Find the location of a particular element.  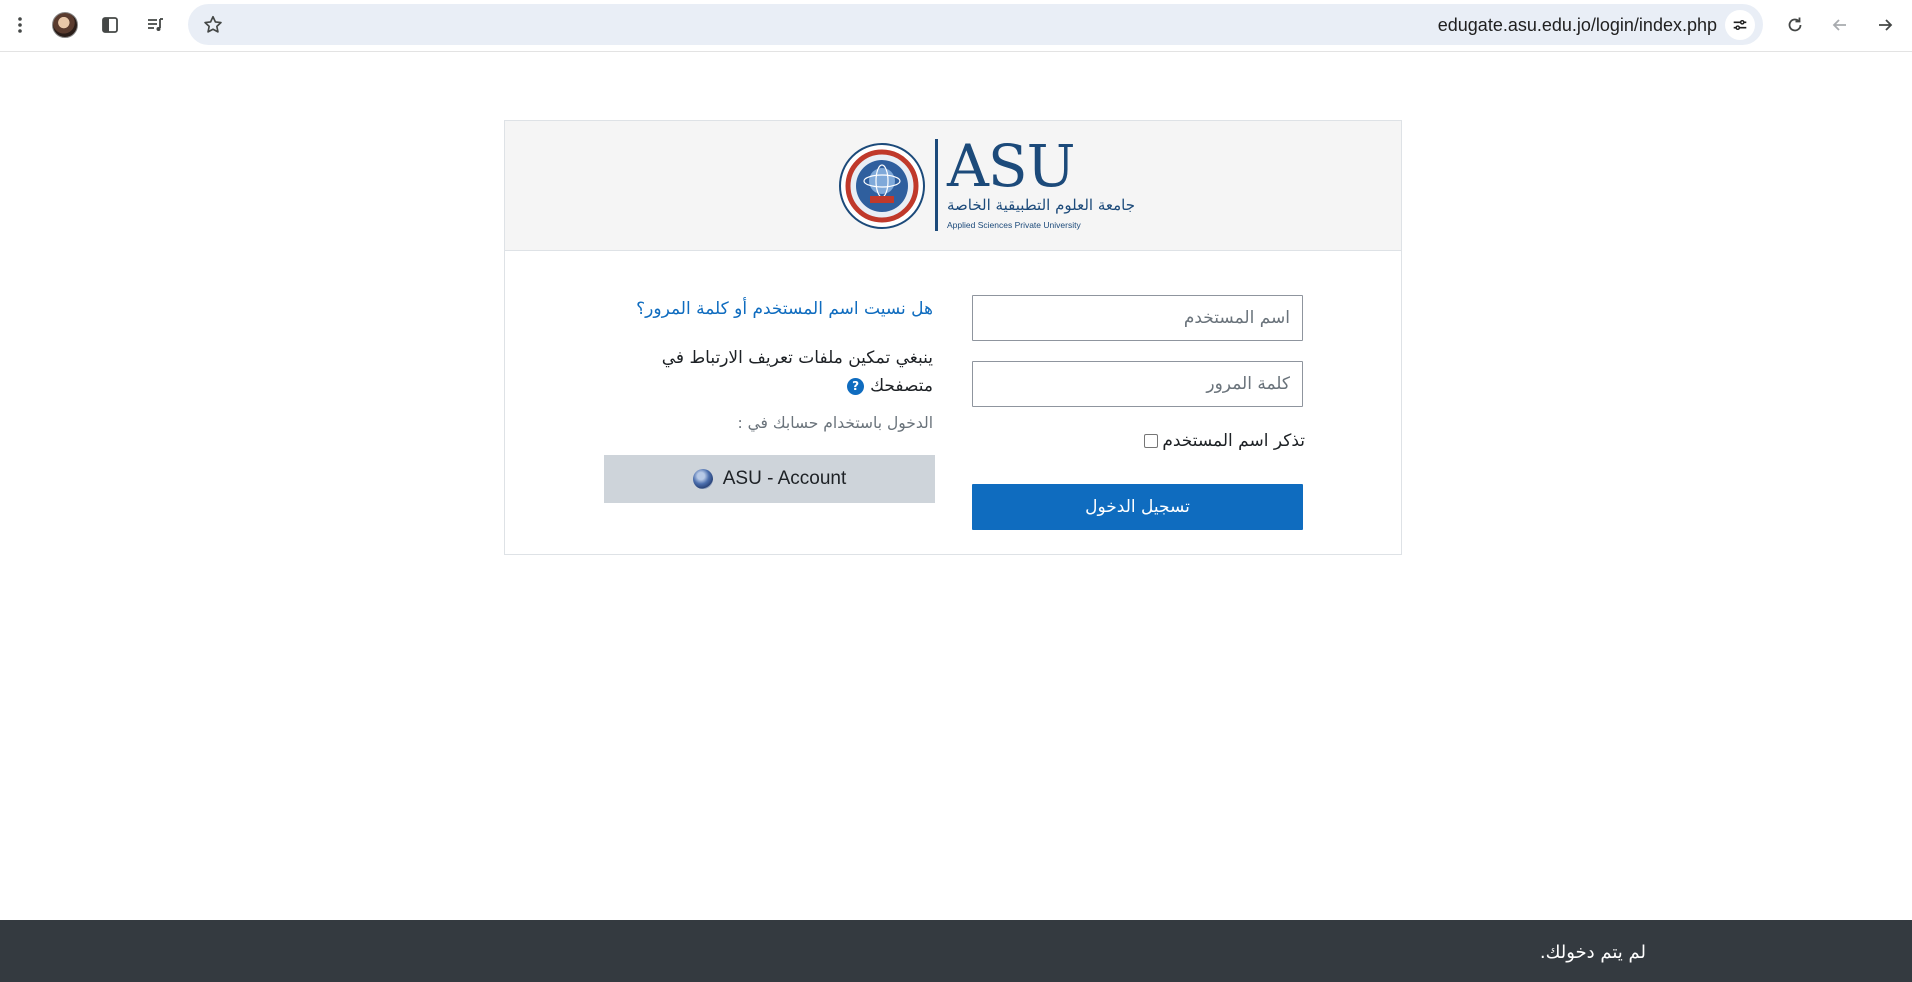

password-input is located at coordinates (1137, 384).